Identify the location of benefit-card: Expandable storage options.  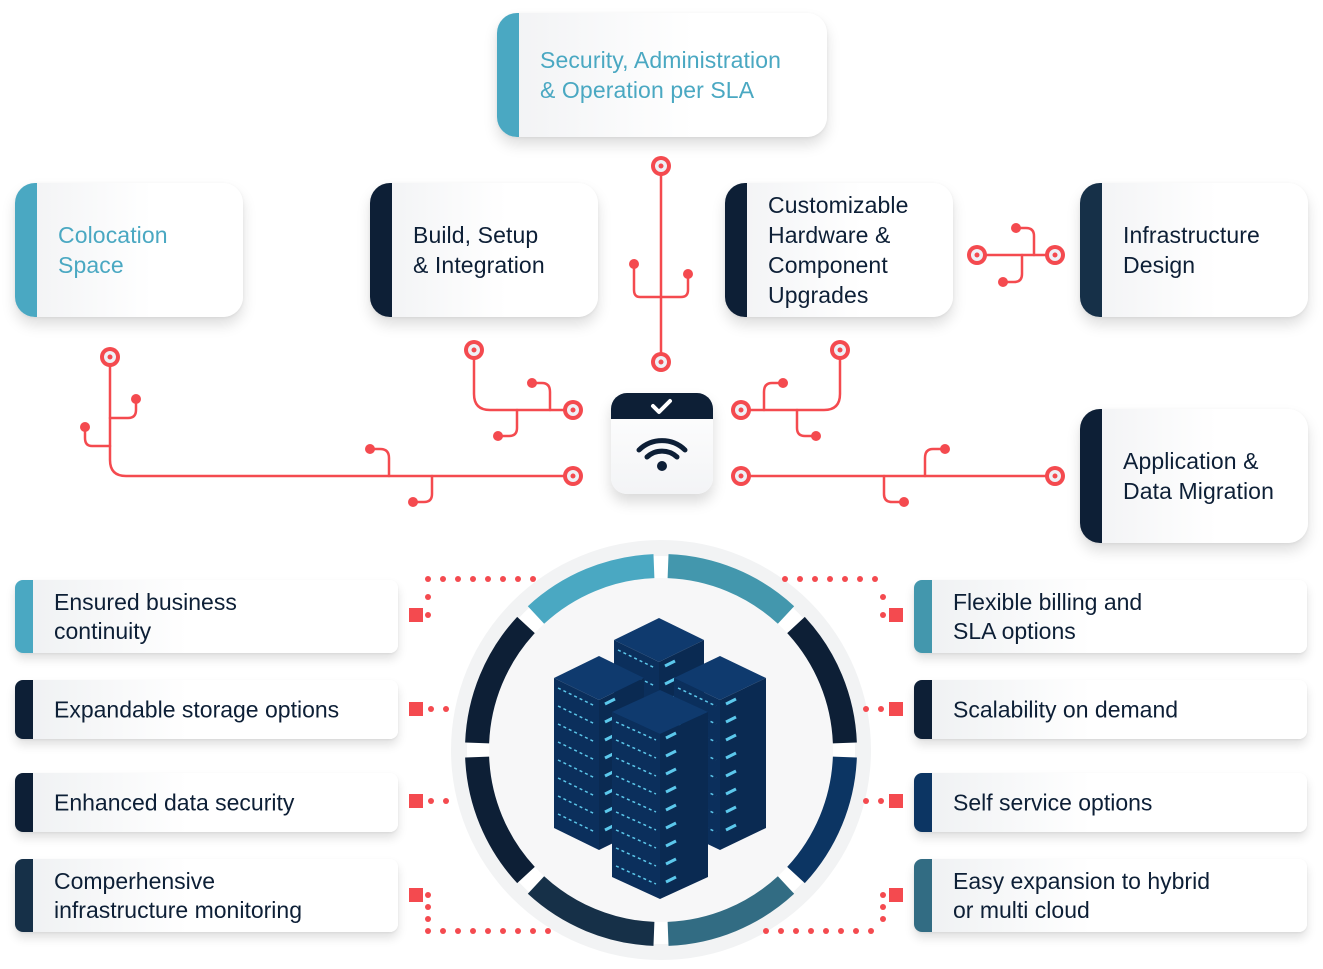
(206, 709).